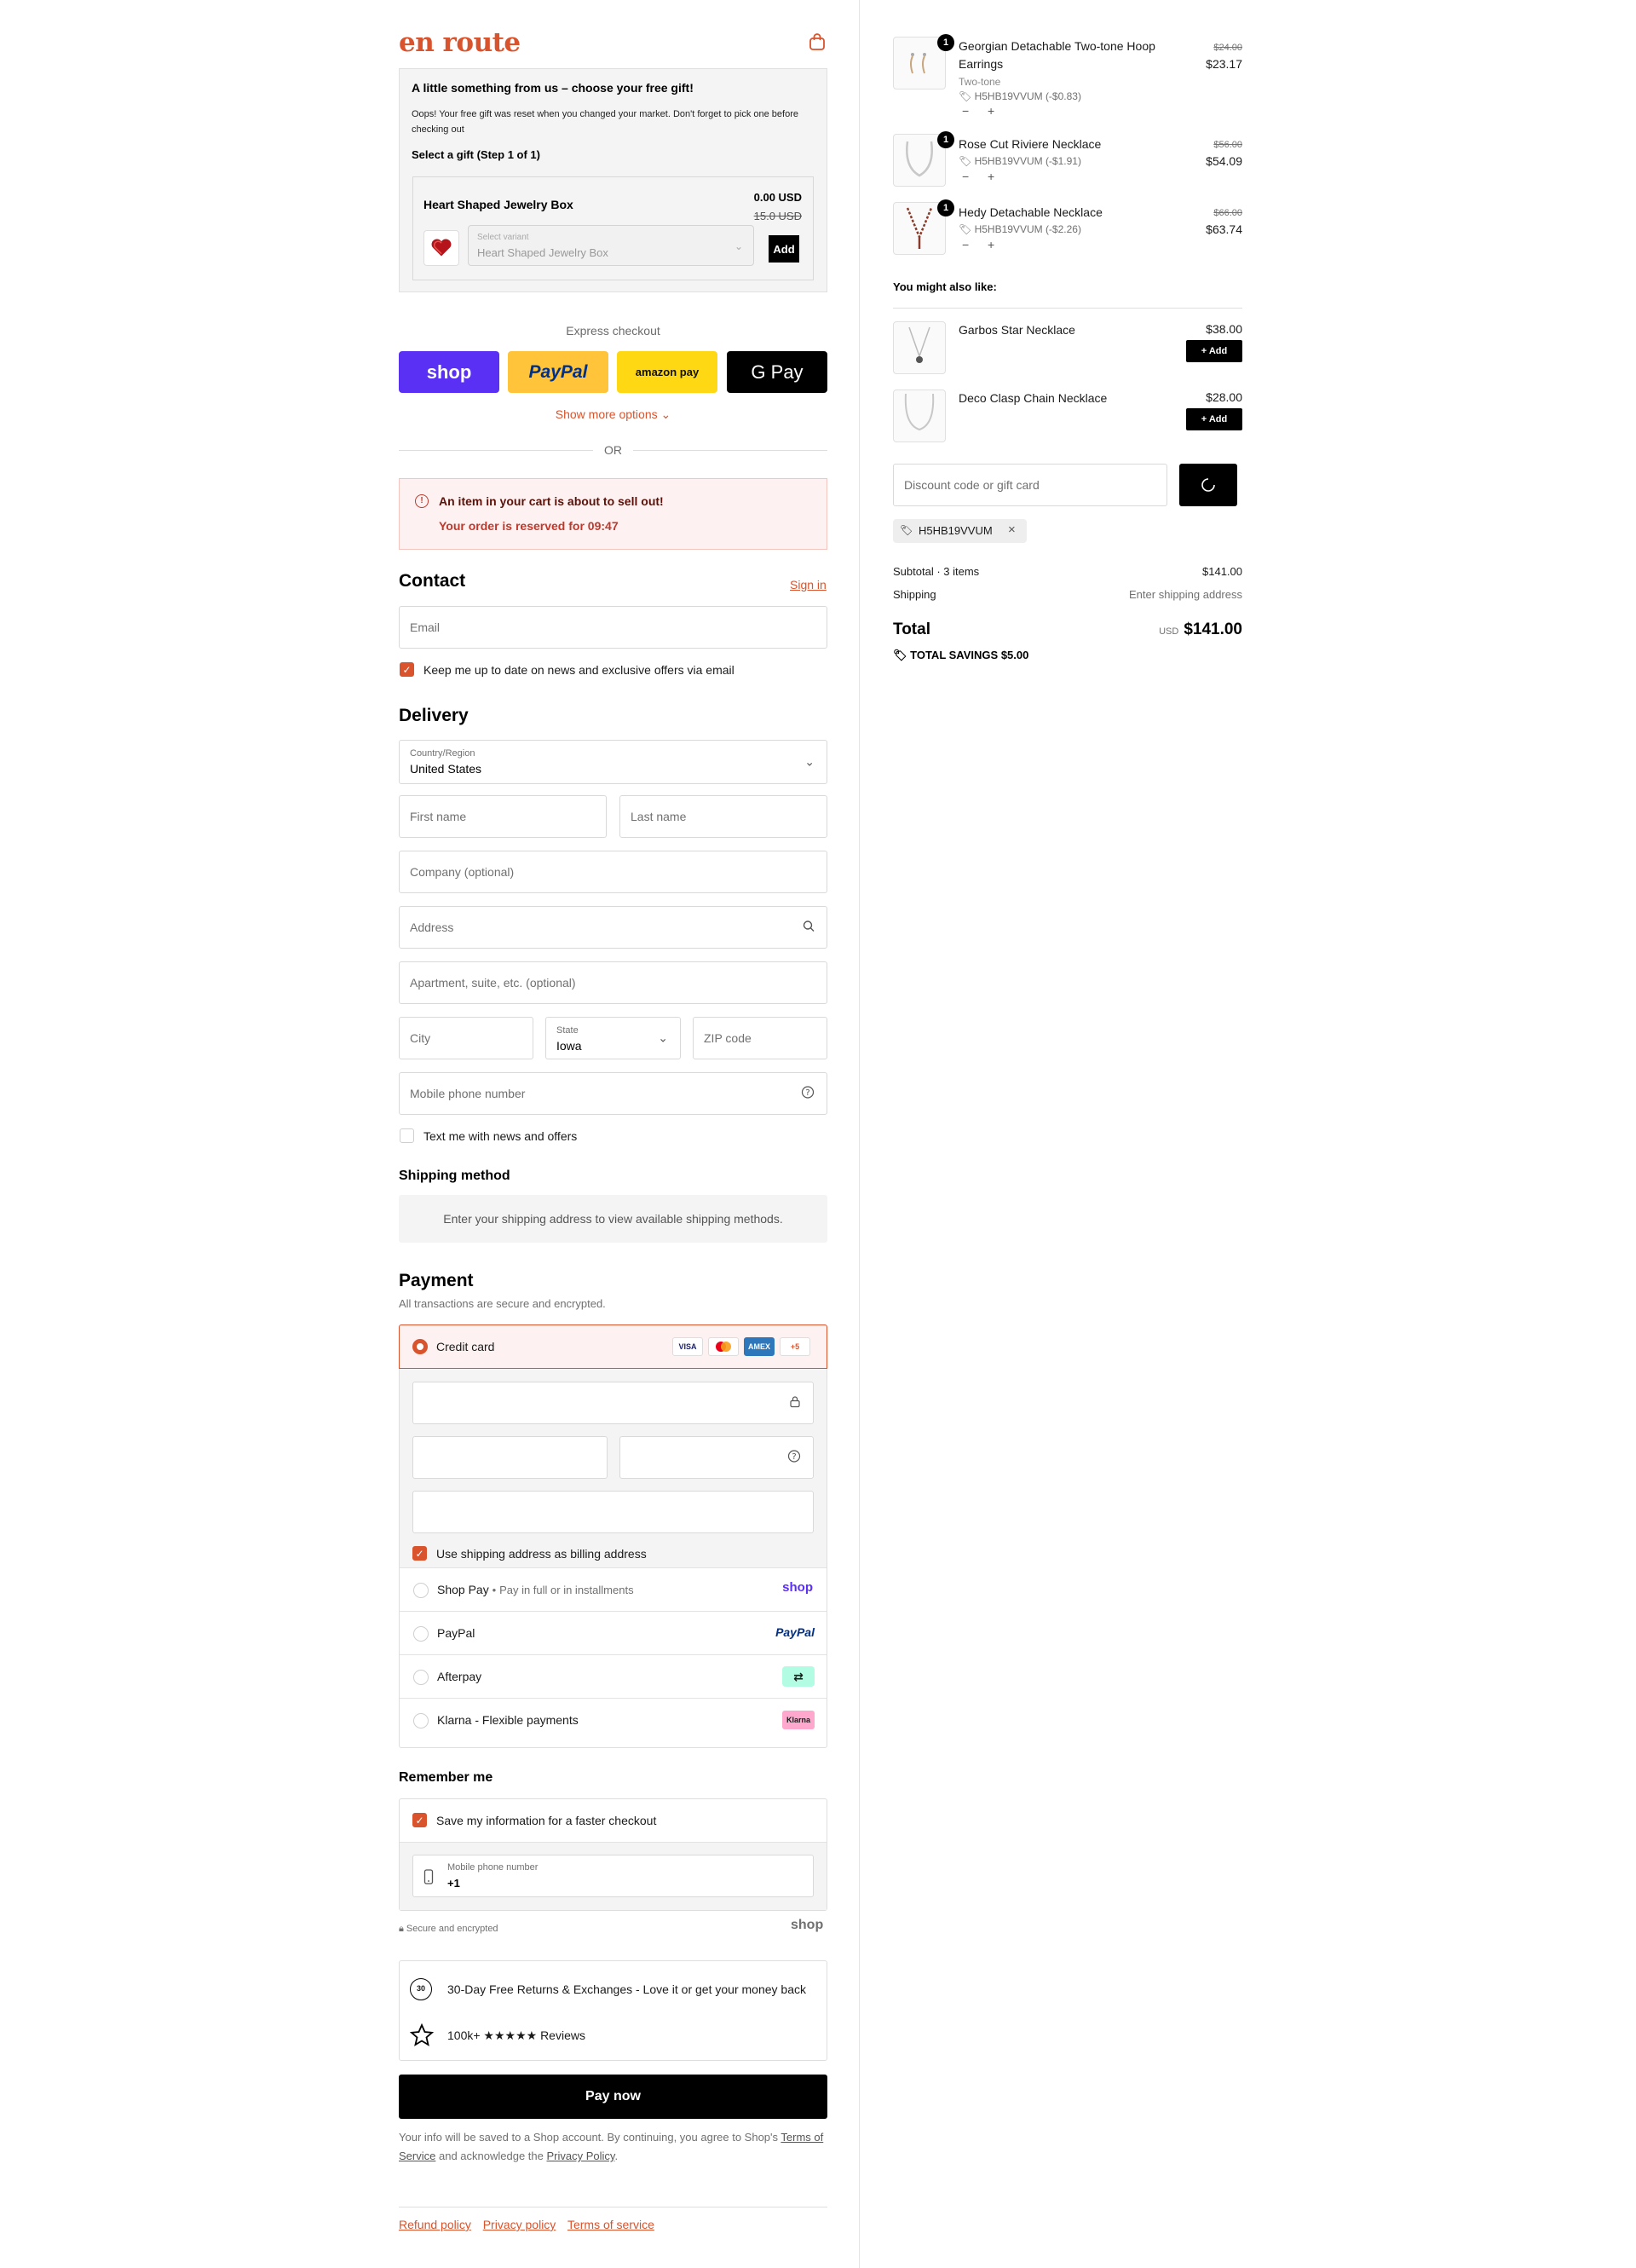 The height and width of the screenshot is (2268, 1636). Describe the element at coordinates (1030, 485) in the screenshot. I see `discount-code-field: Discount code or gift card` at that location.